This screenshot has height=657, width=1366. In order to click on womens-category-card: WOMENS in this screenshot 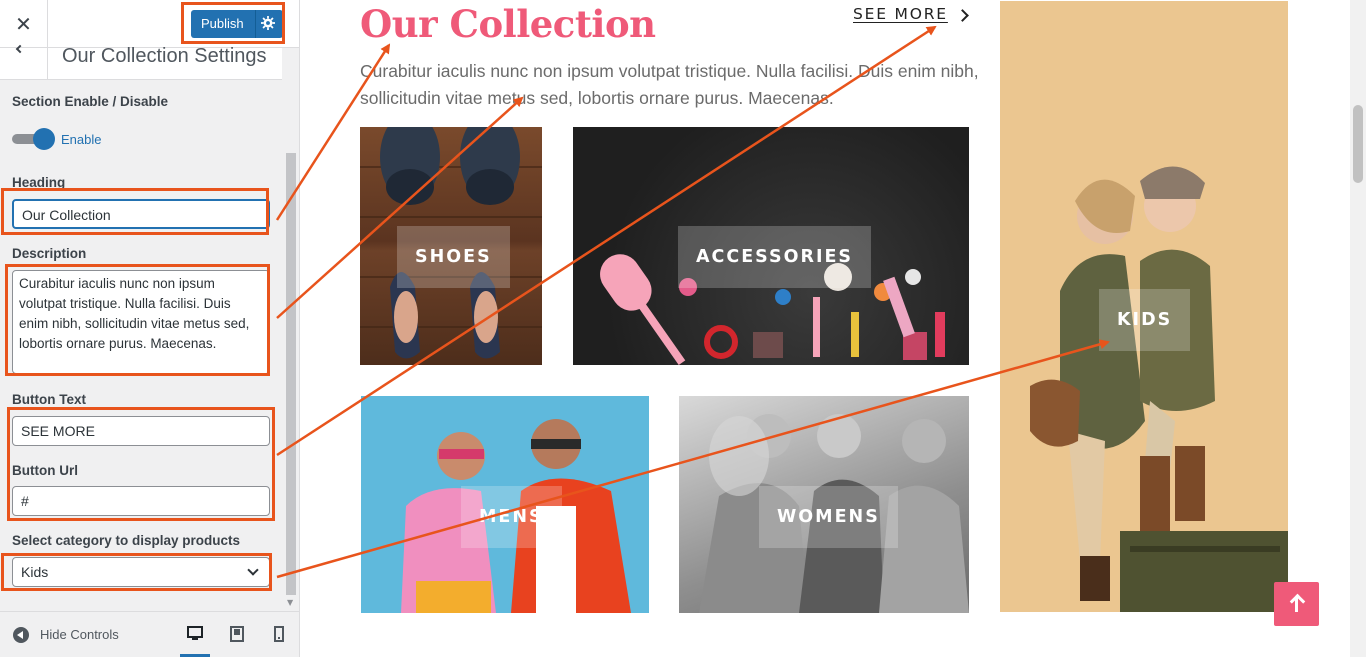, I will do `click(824, 504)`.